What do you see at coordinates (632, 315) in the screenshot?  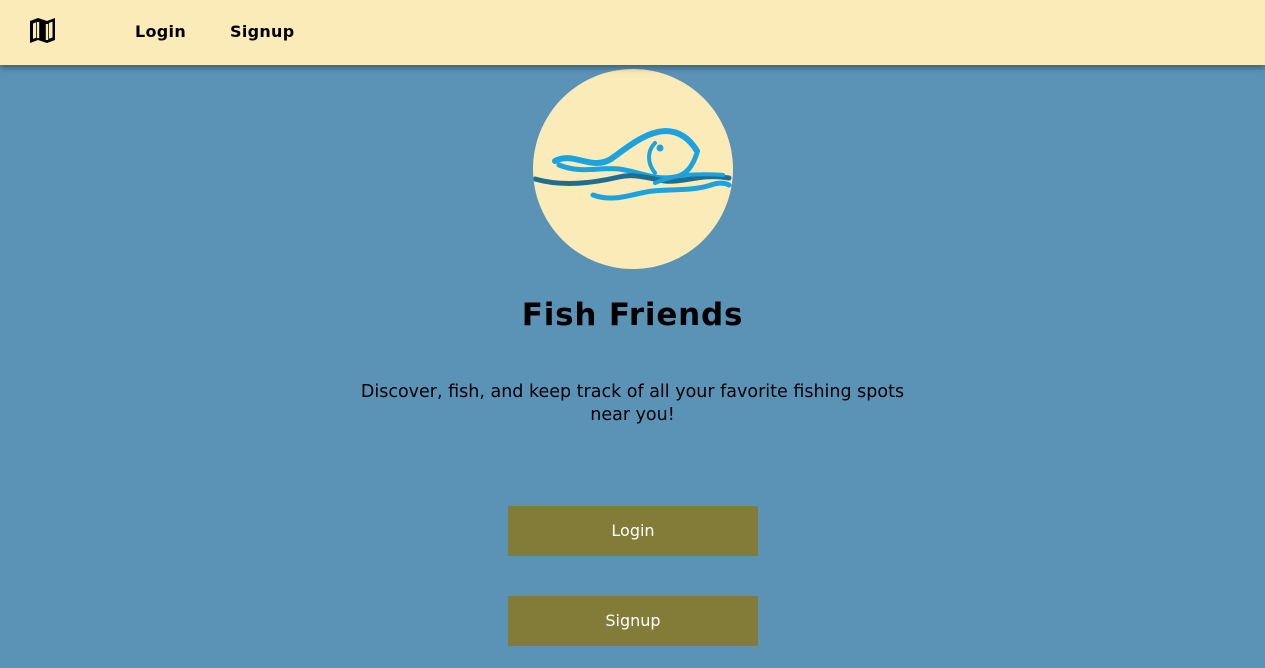 I see `page-title: Fish Friends` at bounding box center [632, 315].